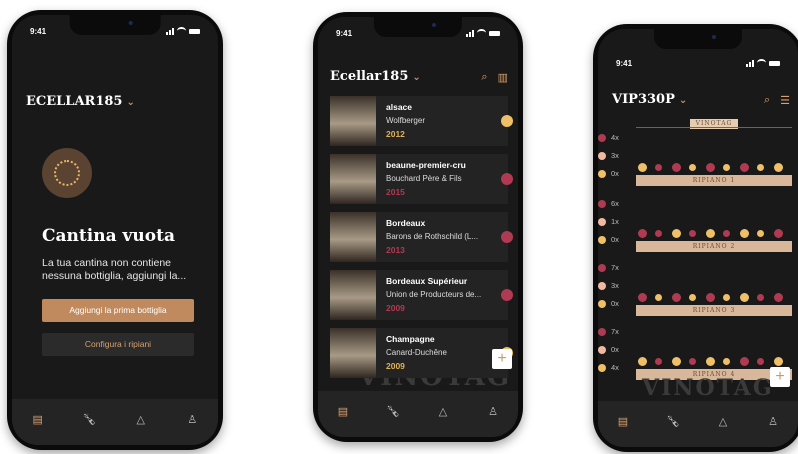 The image size is (798, 454). Describe the element at coordinates (421, 353) in the screenshot. I see `wine-row: Champagne Canard-Duchêne 2009` at that location.